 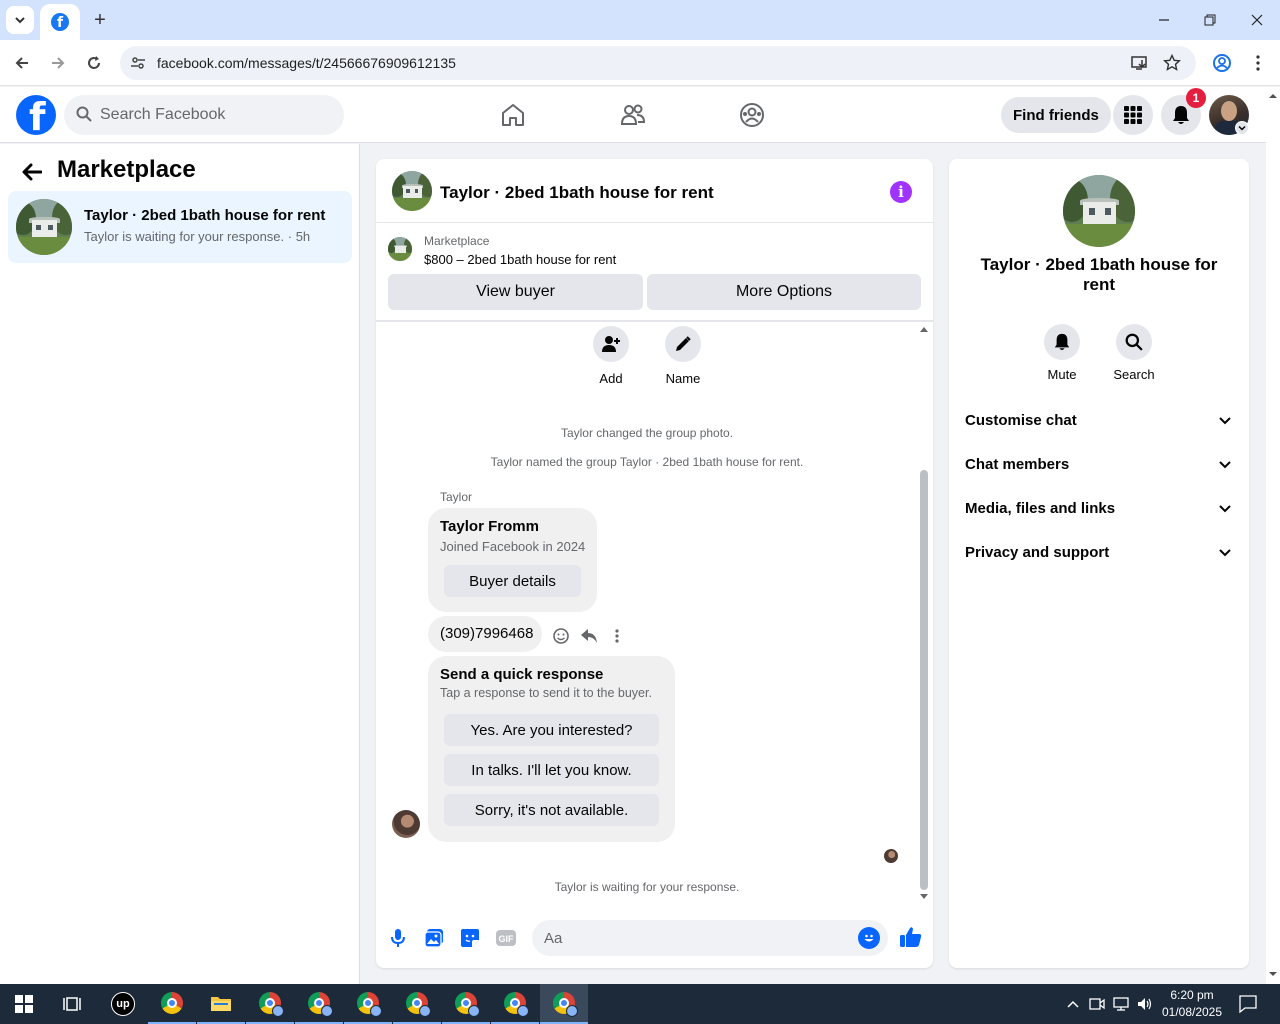 I want to click on gif-button: GIF, so click(x=506, y=938).